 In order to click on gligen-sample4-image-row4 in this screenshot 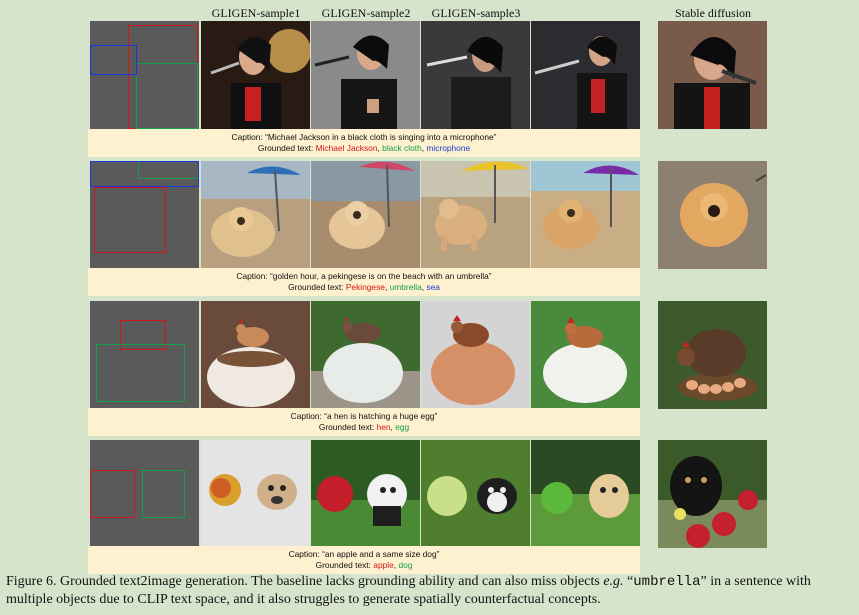, I will do `click(585, 494)`.